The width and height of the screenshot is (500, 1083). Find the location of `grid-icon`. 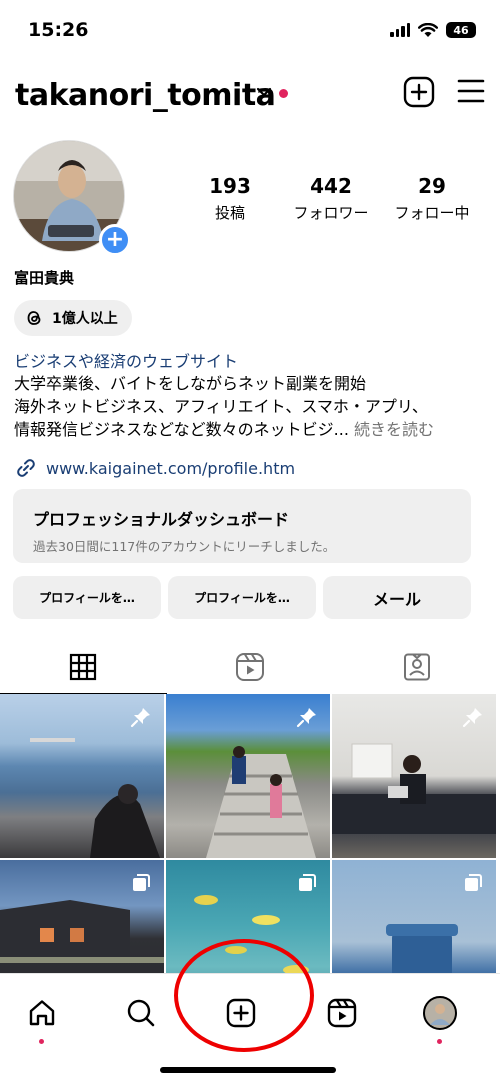

grid-icon is located at coordinates (83, 667).